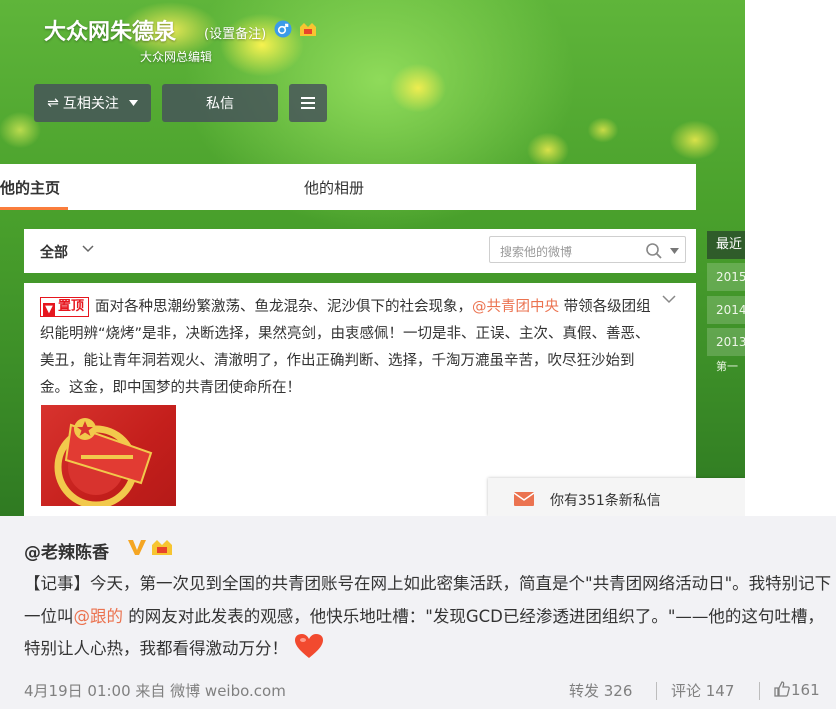 Image resolution: width=836 pixels, height=709 pixels. What do you see at coordinates (726, 277) in the screenshot?
I see `timeline-year-2015: 2015` at bounding box center [726, 277].